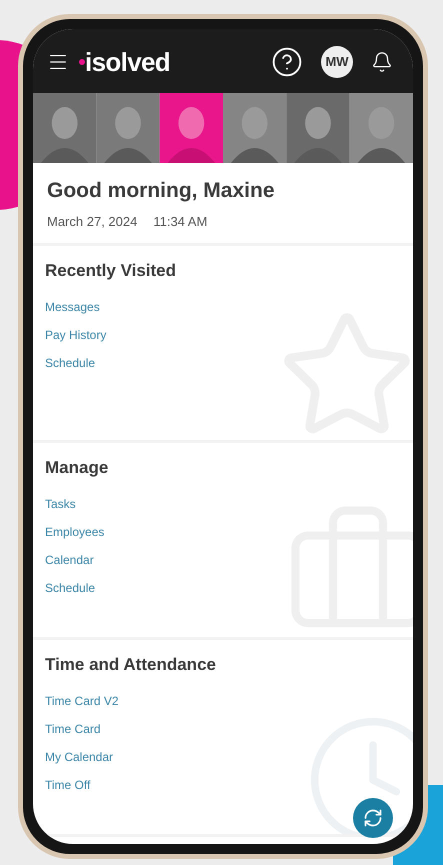 Image resolution: width=443 pixels, height=865 pixels. I want to click on nav-link: Time Off, so click(67, 785).